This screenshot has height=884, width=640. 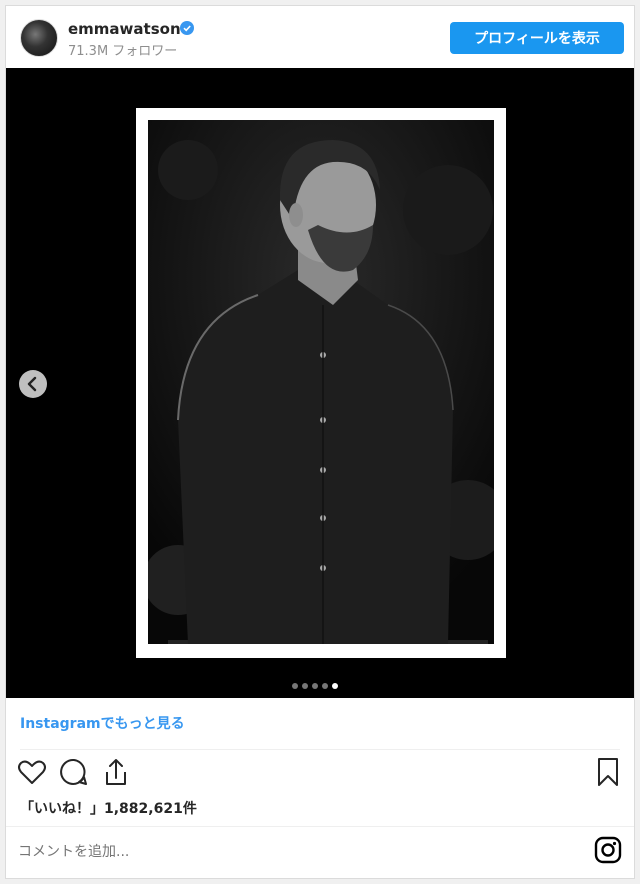 I want to click on like-count: 「いいね！」1,882,621件, so click(x=108, y=808).